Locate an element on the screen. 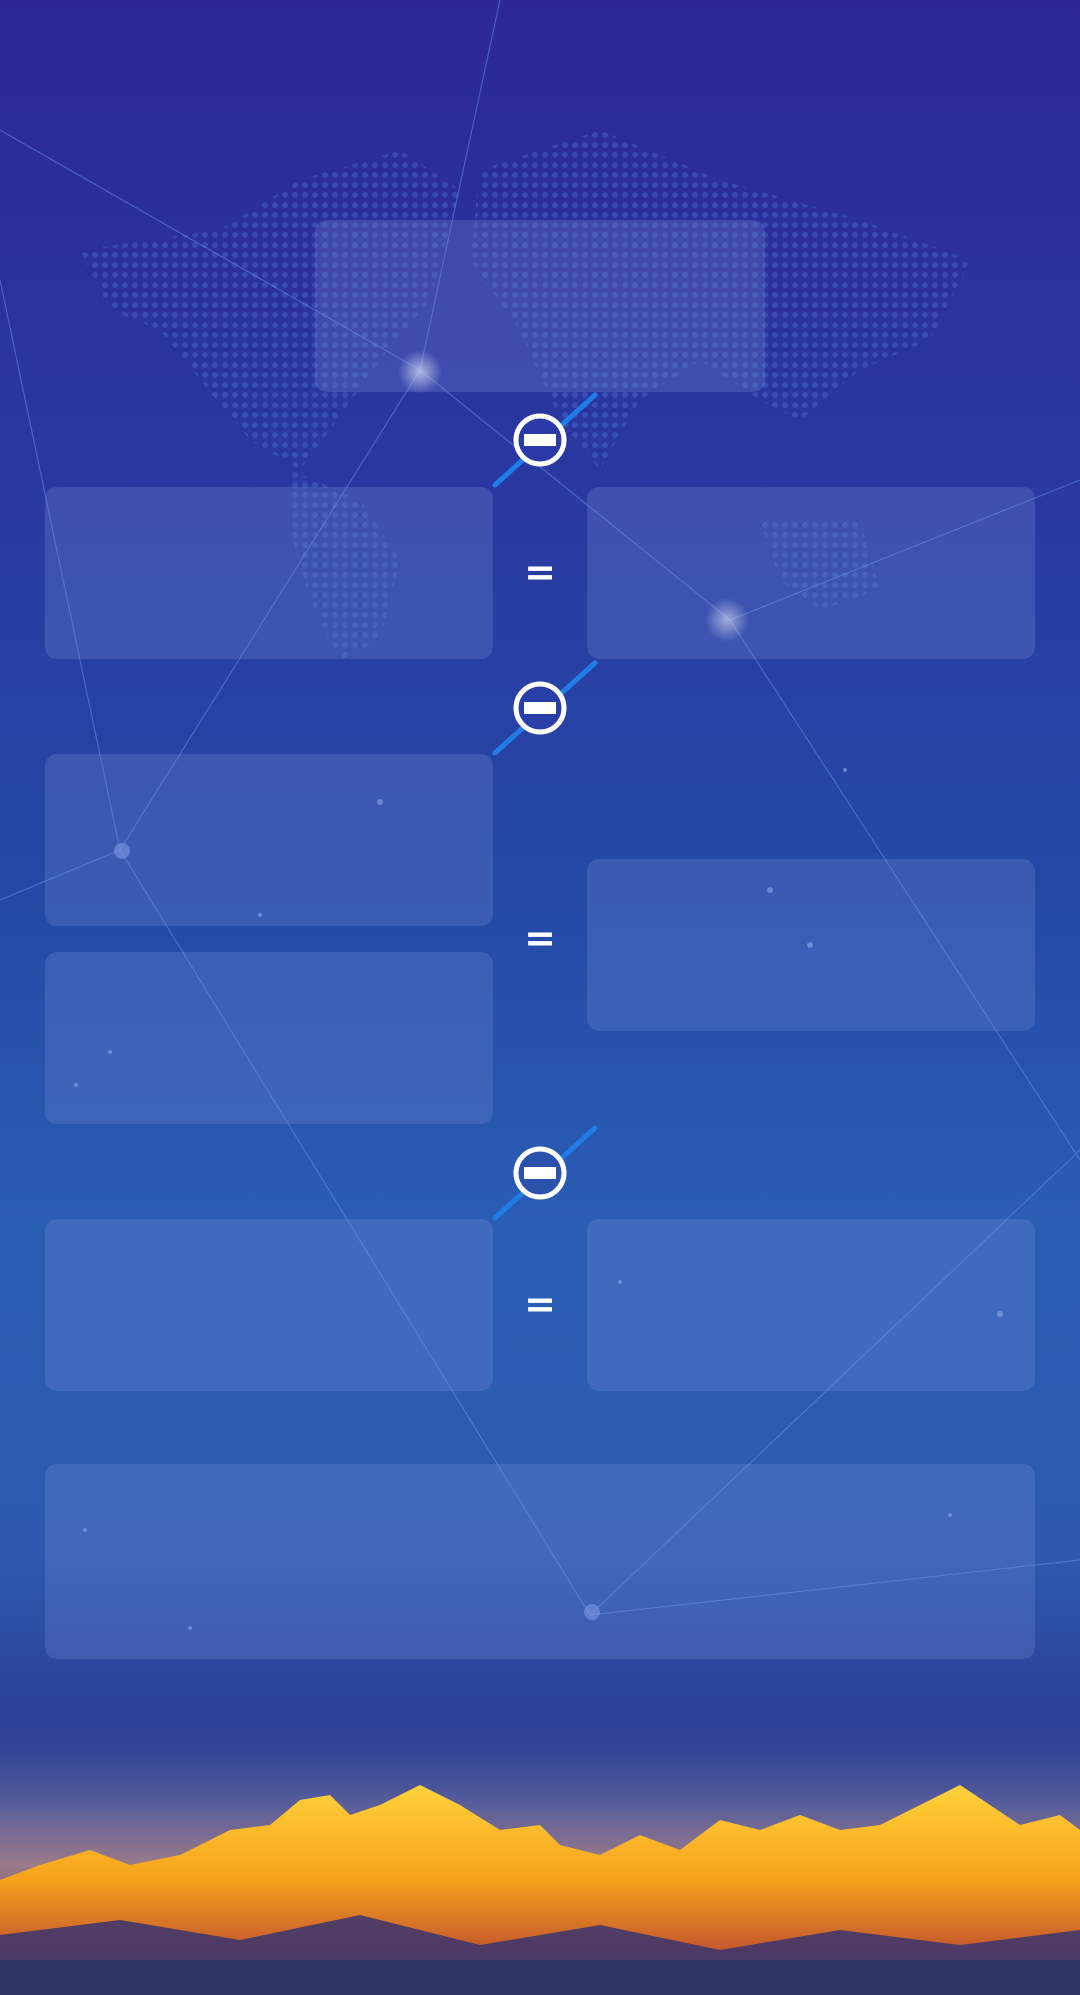  row1-left-panel is located at coordinates (269, 573).